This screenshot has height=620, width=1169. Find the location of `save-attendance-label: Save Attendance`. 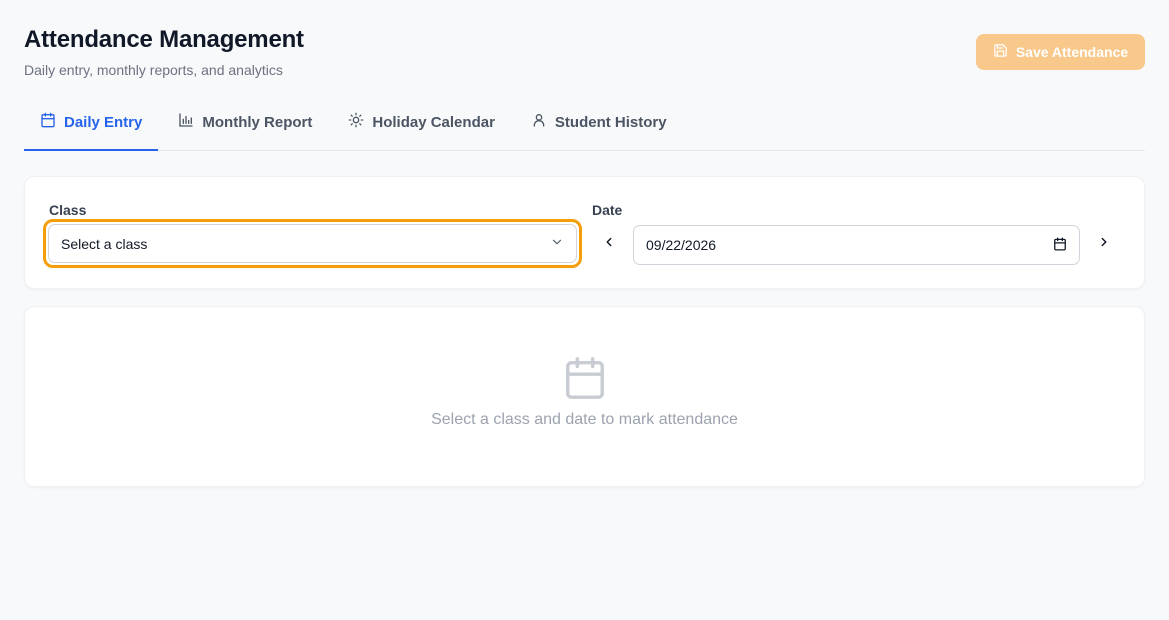

save-attendance-label: Save Attendance is located at coordinates (1072, 52).